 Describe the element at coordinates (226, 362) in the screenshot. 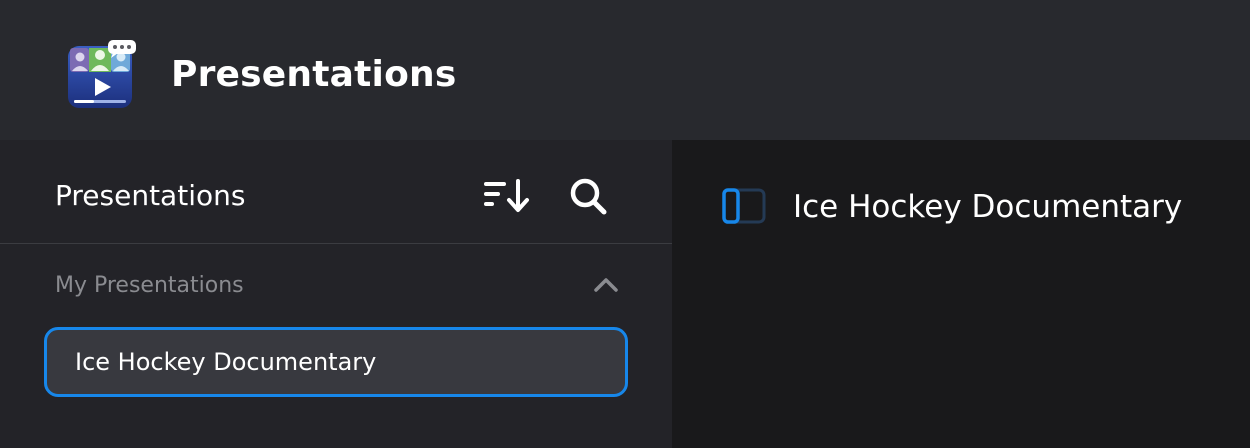

I see `presentation-list-item-label: Ice Hockey Documentary` at that location.